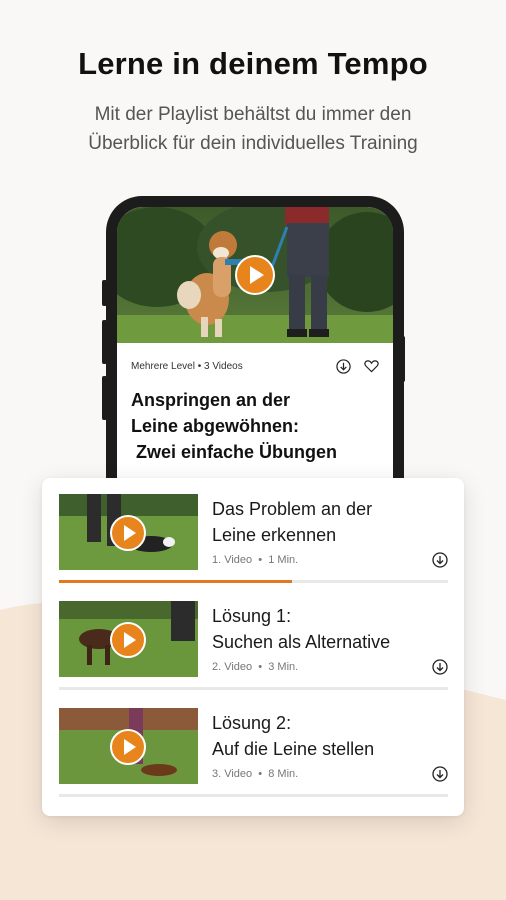 Image resolution: width=506 pixels, height=900 pixels. What do you see at coordinates (253, 63) in the screenshot?
I see `page-headline: Lerne in deinem Tempo` at bounding box center [253, 63].